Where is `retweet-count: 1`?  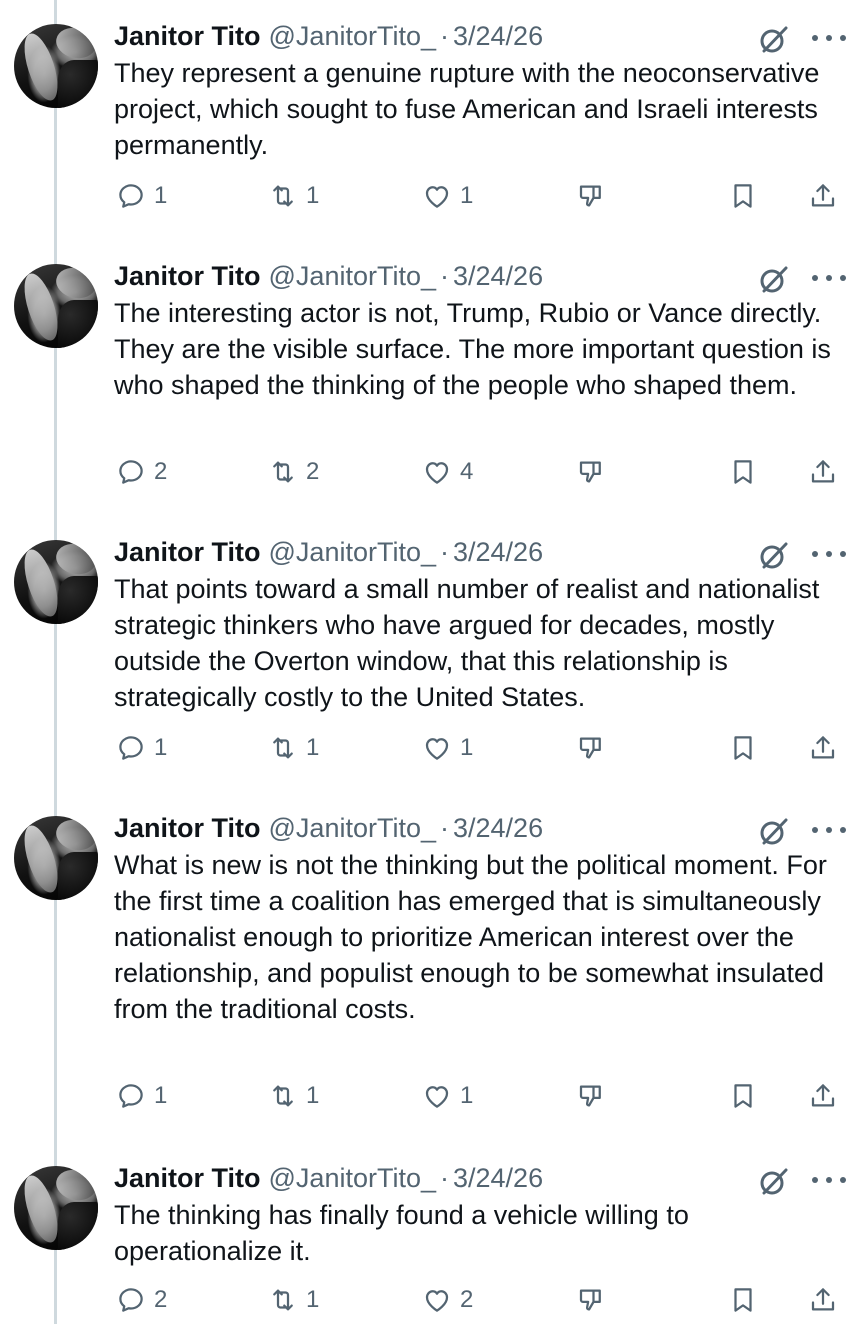
retweet-count: 1 is located at coordinates (313, 747).